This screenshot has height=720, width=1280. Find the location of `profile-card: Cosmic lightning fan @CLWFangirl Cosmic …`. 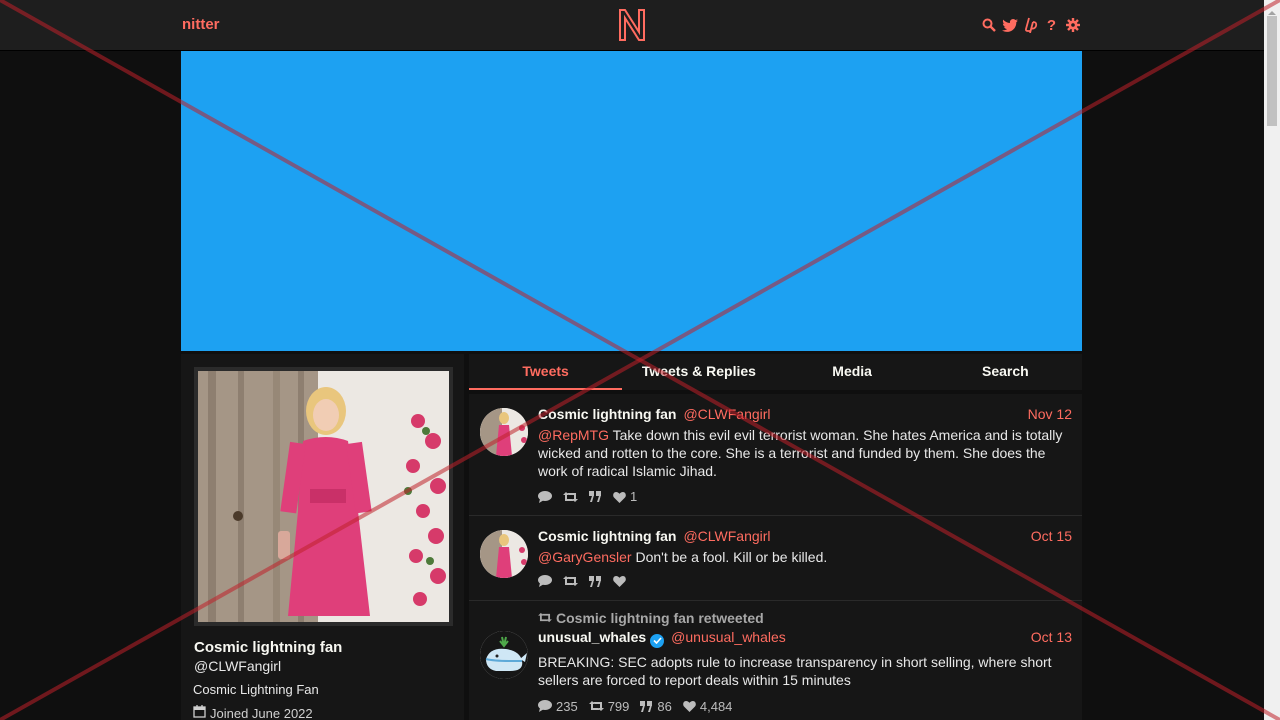

profile-card: Cosmic lightning fan @CLWFangirl Cosmic … is located at coordinates (322, 537).